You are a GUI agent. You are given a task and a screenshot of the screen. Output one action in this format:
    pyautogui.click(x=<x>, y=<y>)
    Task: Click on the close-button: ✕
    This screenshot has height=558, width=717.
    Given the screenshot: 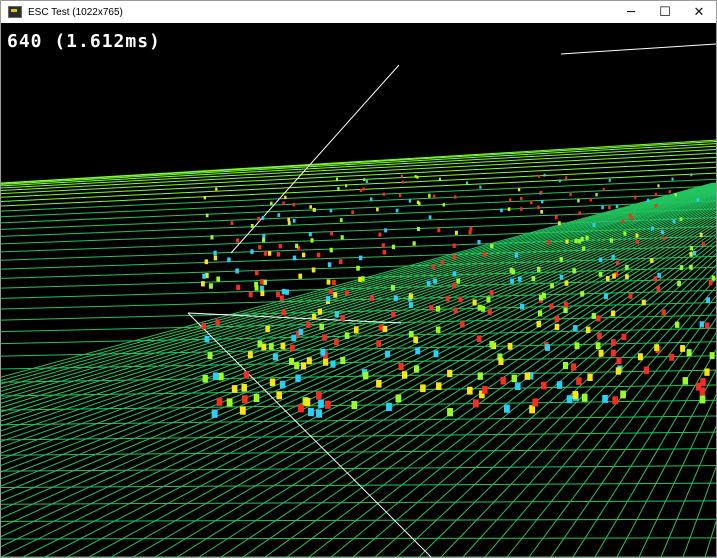 What is the action you would take?
    pyautogui.click(x=699, y=12)
    